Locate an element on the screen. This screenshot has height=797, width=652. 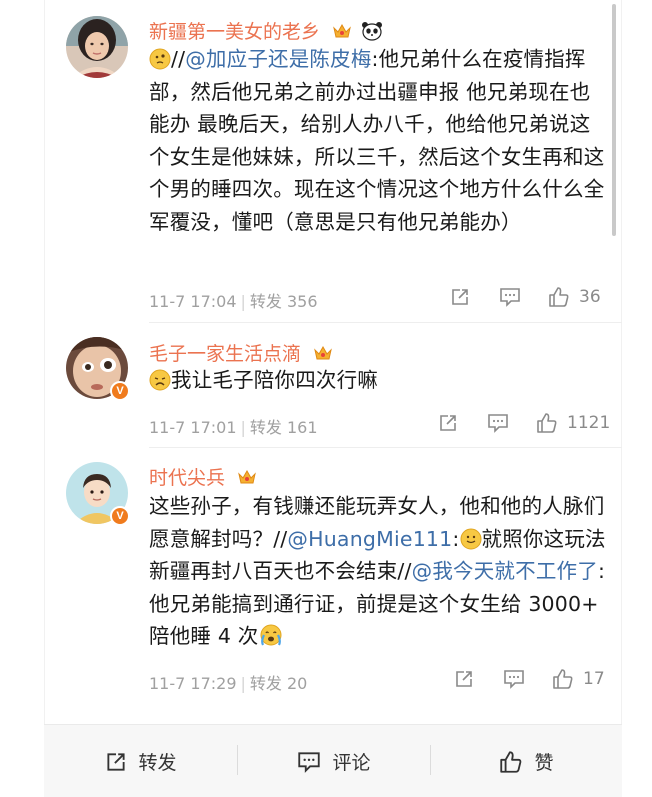
comment-username: 新疆第一美女的老乡 is located at coordinates (266, 30).